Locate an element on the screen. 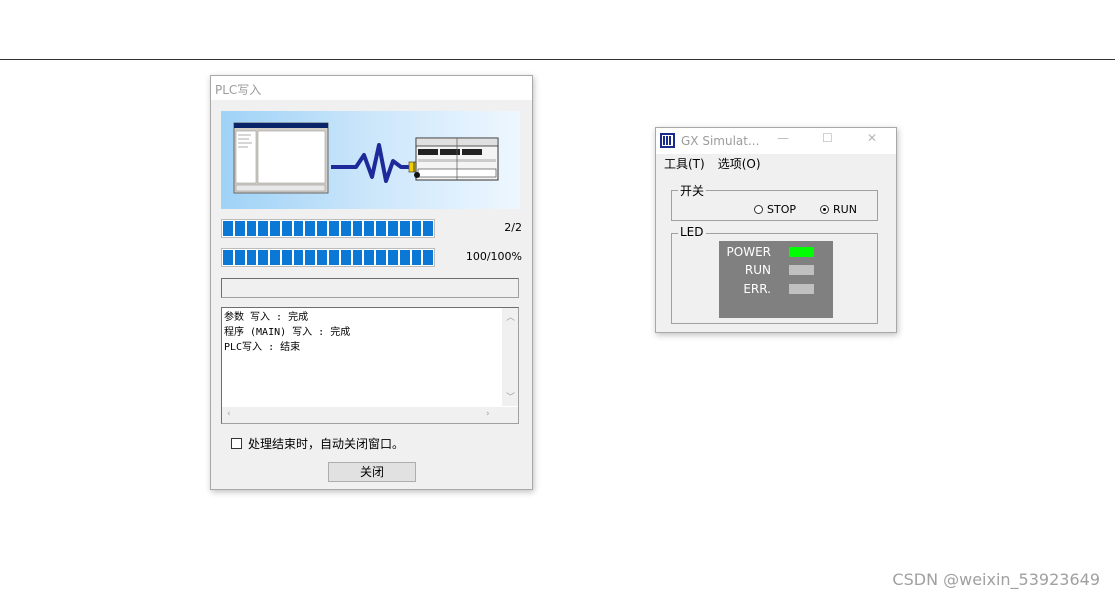 The image size is (1115, 598). close-button: 关闭 is located at coordinates (372, 472).